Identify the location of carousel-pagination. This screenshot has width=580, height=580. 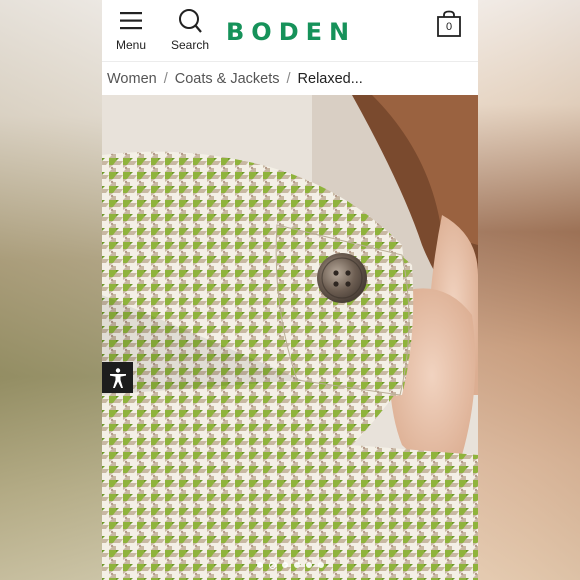
(290, 565).